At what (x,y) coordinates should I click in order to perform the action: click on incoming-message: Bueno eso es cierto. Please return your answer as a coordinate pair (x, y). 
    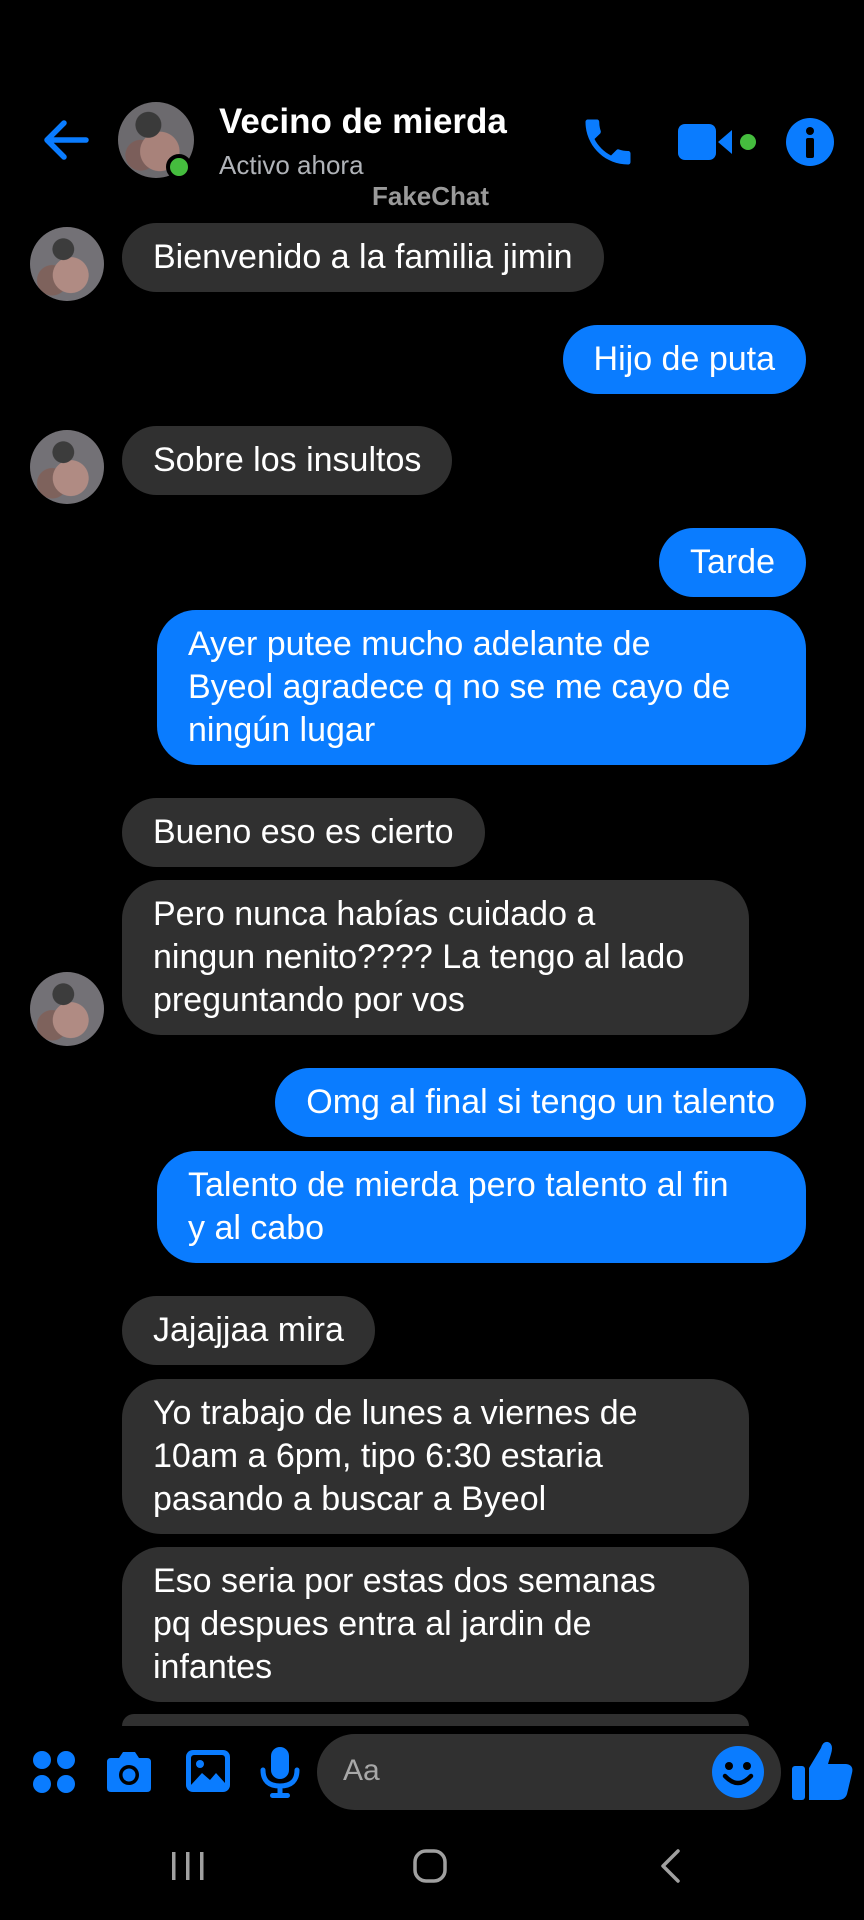
    Looking at the image, I should click on (303, 832).